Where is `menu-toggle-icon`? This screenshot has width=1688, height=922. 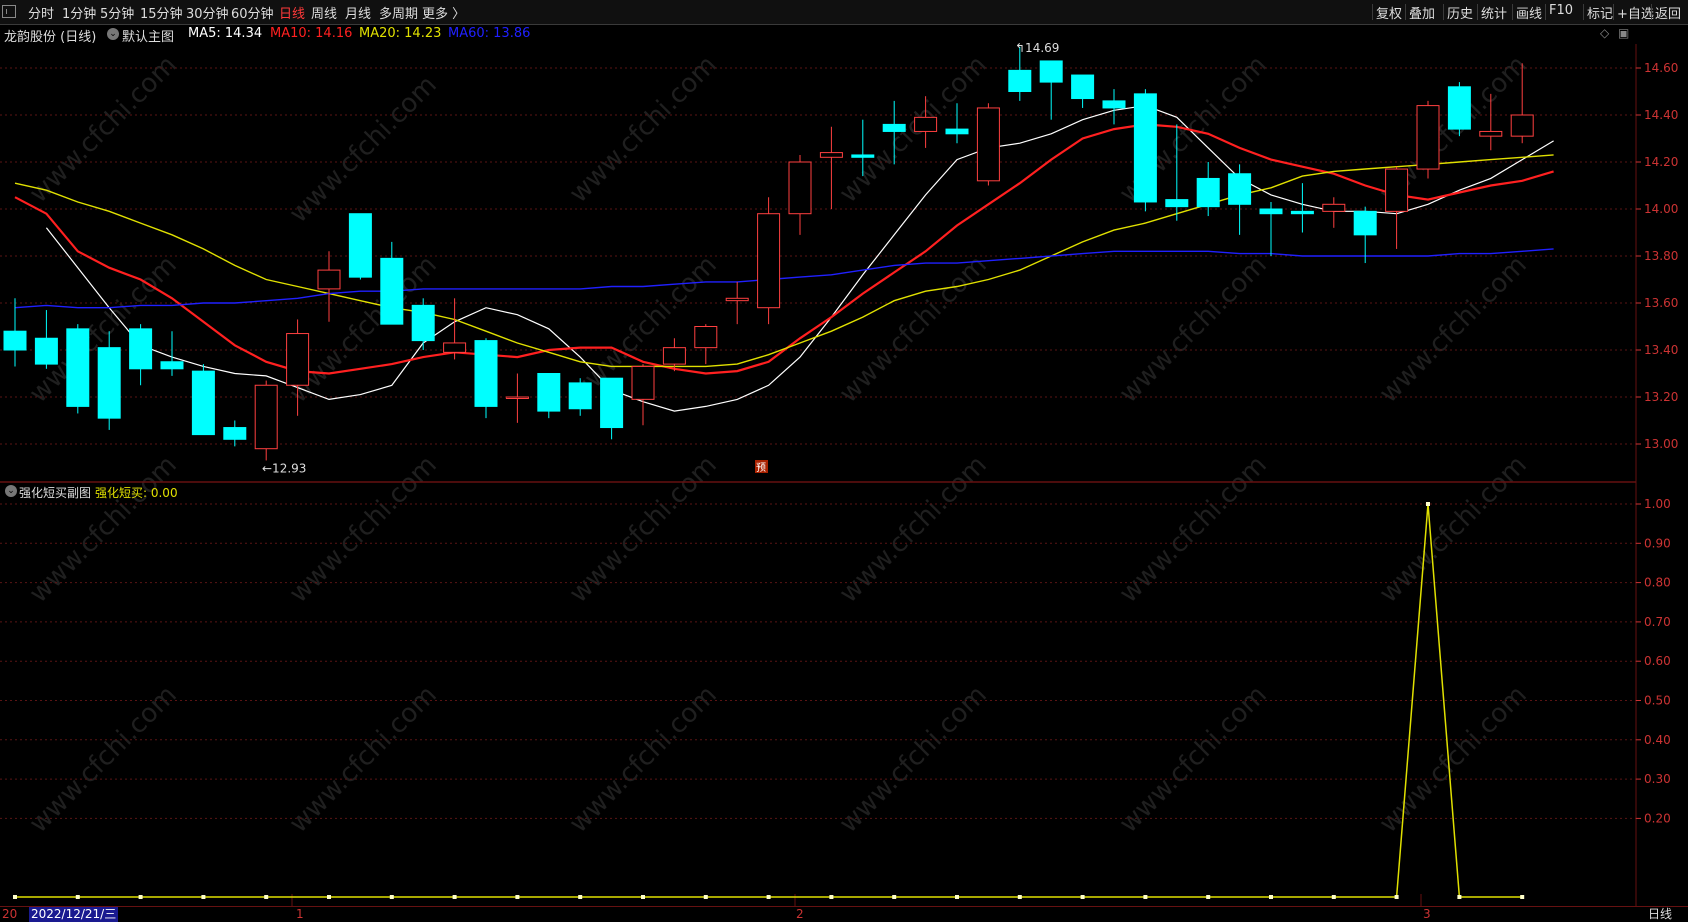
menu-toggle-icon is located at coordinates (9, 11).